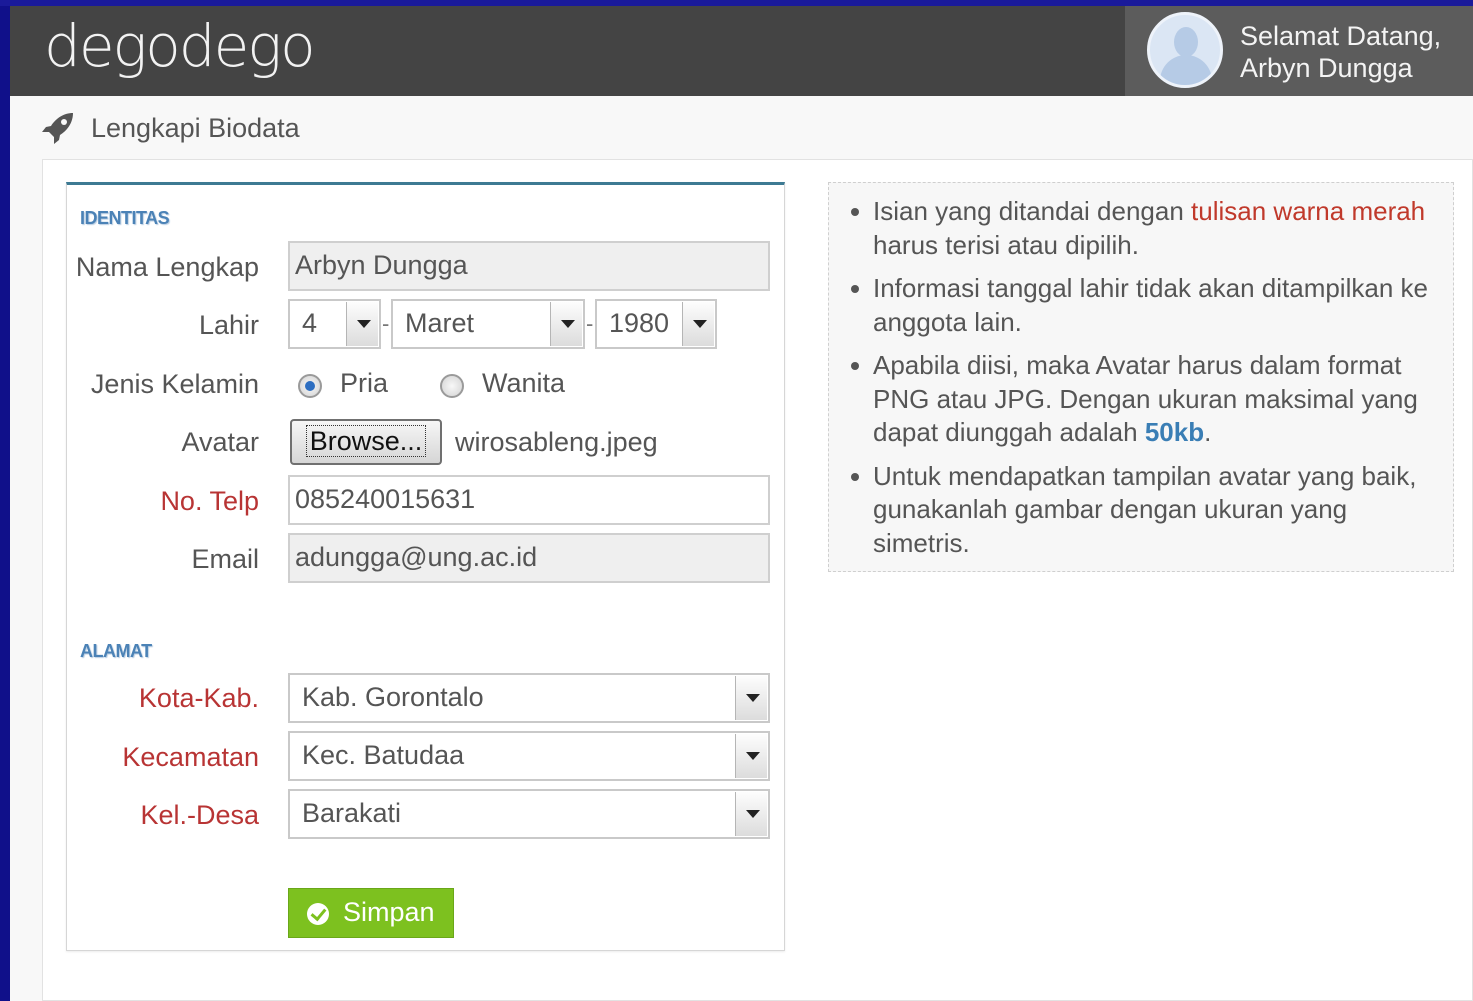 This screenshot has height=1001, width=1473. Describe the element at coordinates (195, 128) in the screenshot. I see `page-title: Lengkapi Biodata` at that location.